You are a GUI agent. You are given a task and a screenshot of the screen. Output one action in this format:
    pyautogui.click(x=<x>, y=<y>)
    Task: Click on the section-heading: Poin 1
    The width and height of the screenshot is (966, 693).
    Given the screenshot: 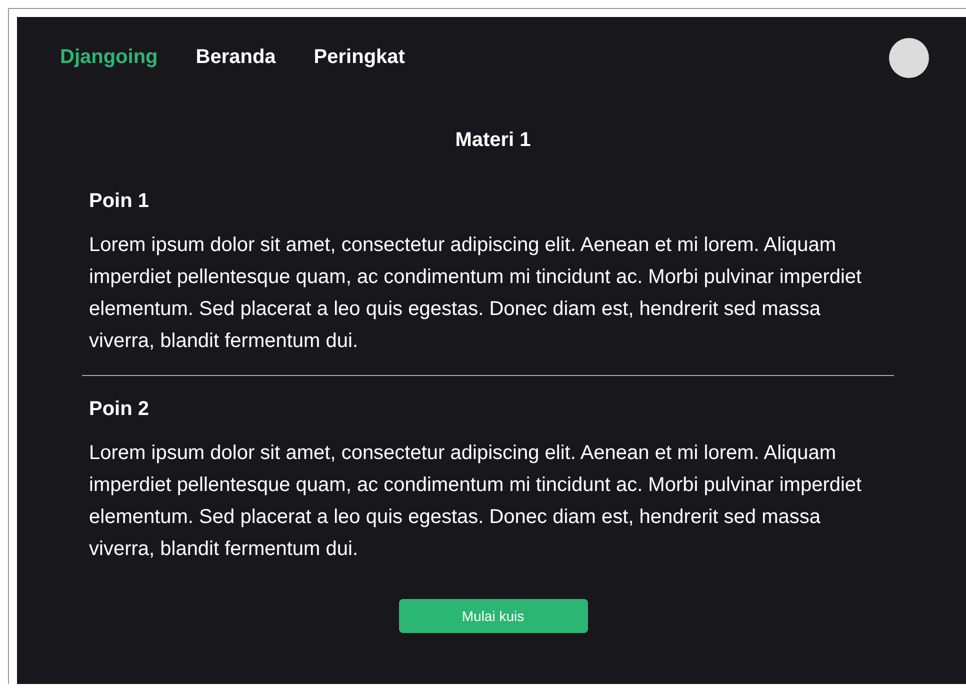 What is the action you would take?
    pyautogui.click(x=119, y=201)
    